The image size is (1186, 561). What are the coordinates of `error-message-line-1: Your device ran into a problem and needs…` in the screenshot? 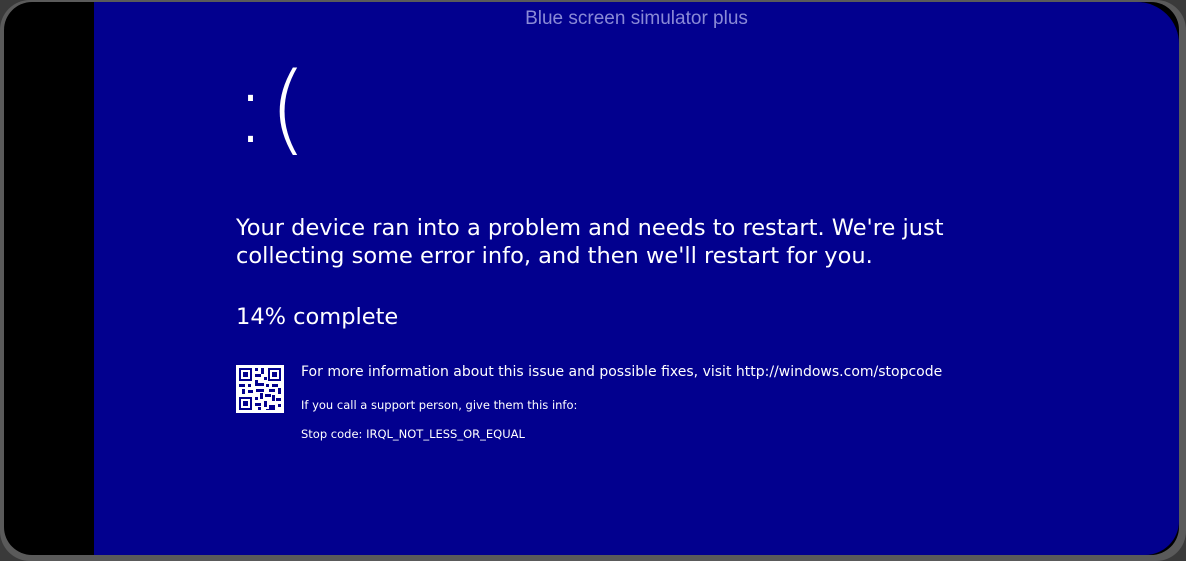 It's located at (590, 228).